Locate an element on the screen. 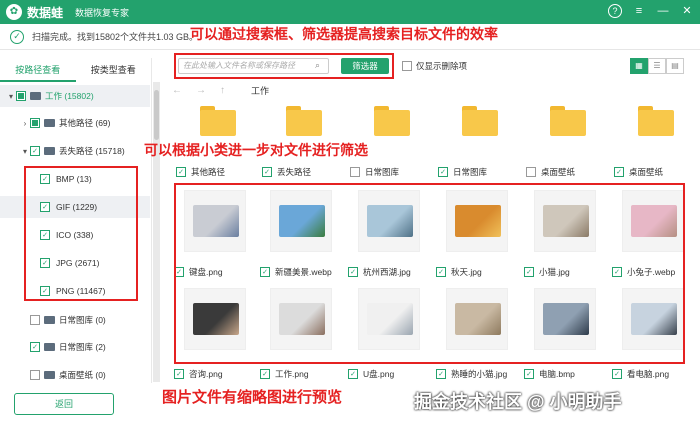  image-label: 看电脑.png is located at coordinates (648, 374).